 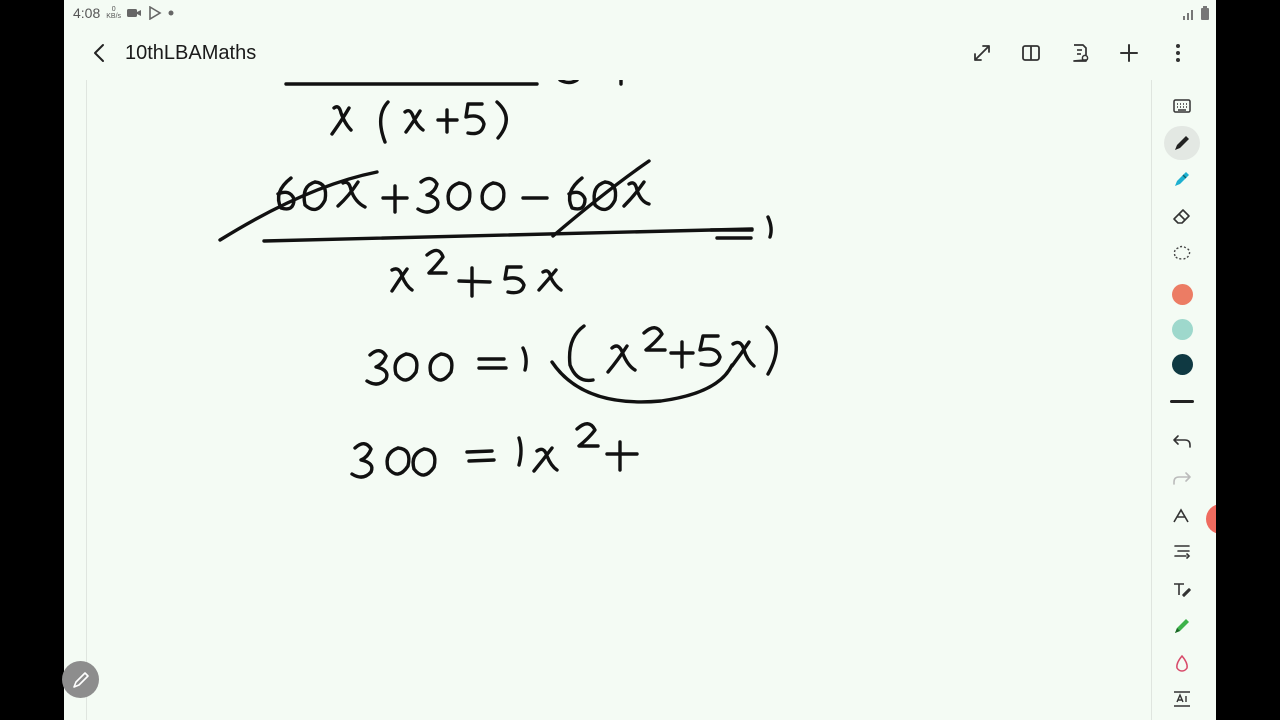 What do you see at coordinates (587, 435) in the screenshot?
I see `stroke-exp-two-three` at bounding box center [587, 435].